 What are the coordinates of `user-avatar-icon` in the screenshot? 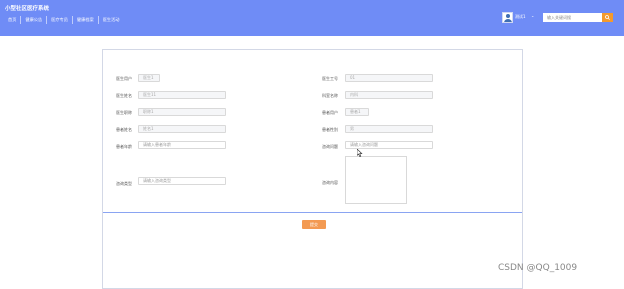 It's located at (507, 17).